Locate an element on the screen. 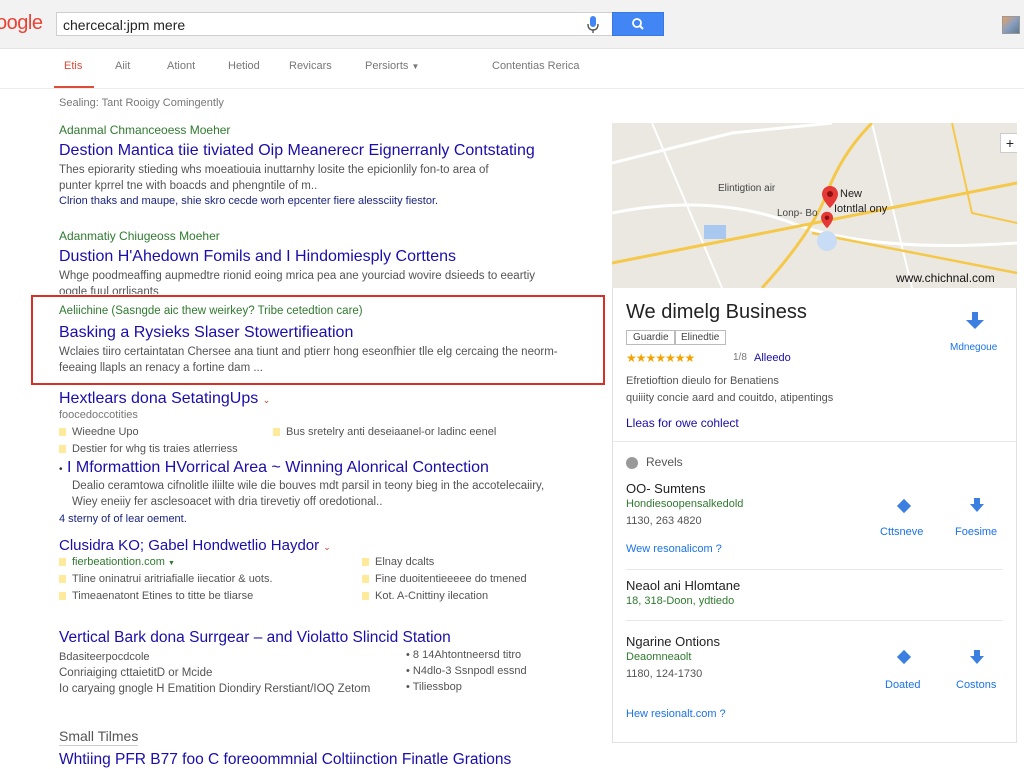 The height and width of the screenshot is (769, 1024). google-logo: oogle is located at coordinates (21, 23).